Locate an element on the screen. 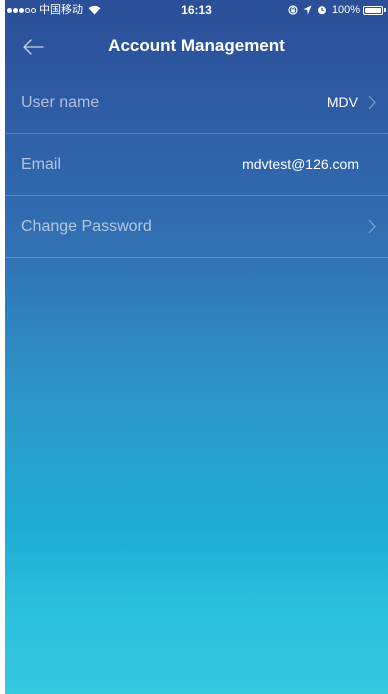 This screenshot has height=694, width=388. email-row: Email mdvtest@126.com is located at coordinates (196, 165).